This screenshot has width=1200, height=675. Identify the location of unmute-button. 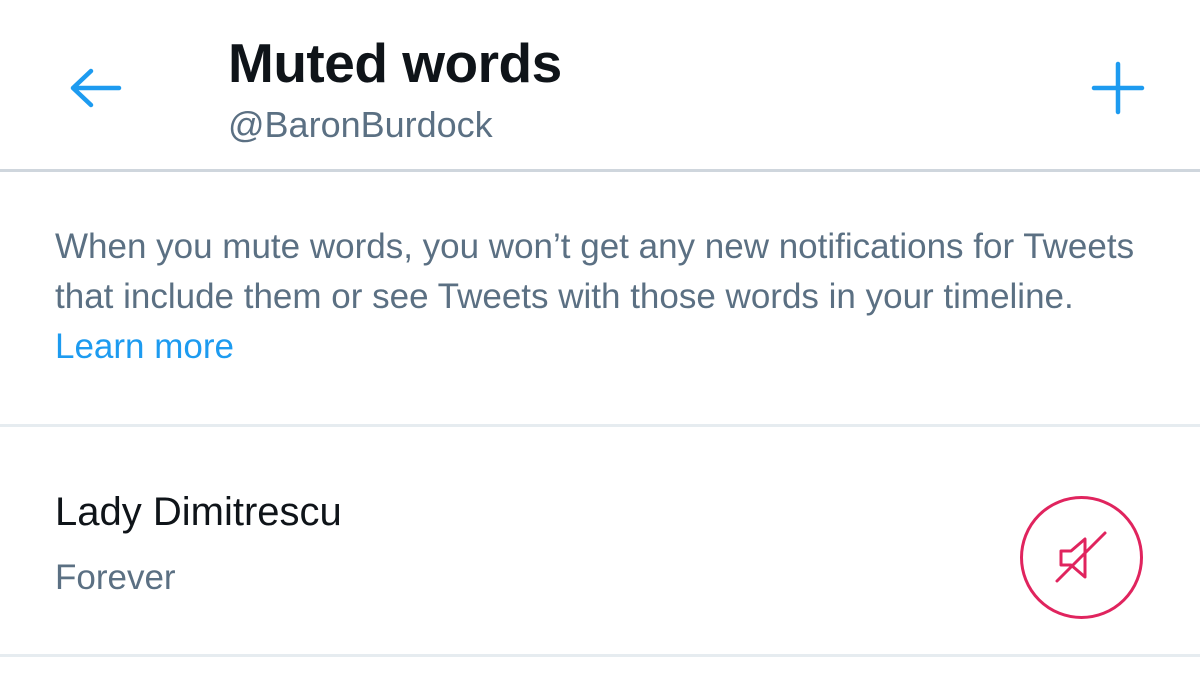
(1081, 557).